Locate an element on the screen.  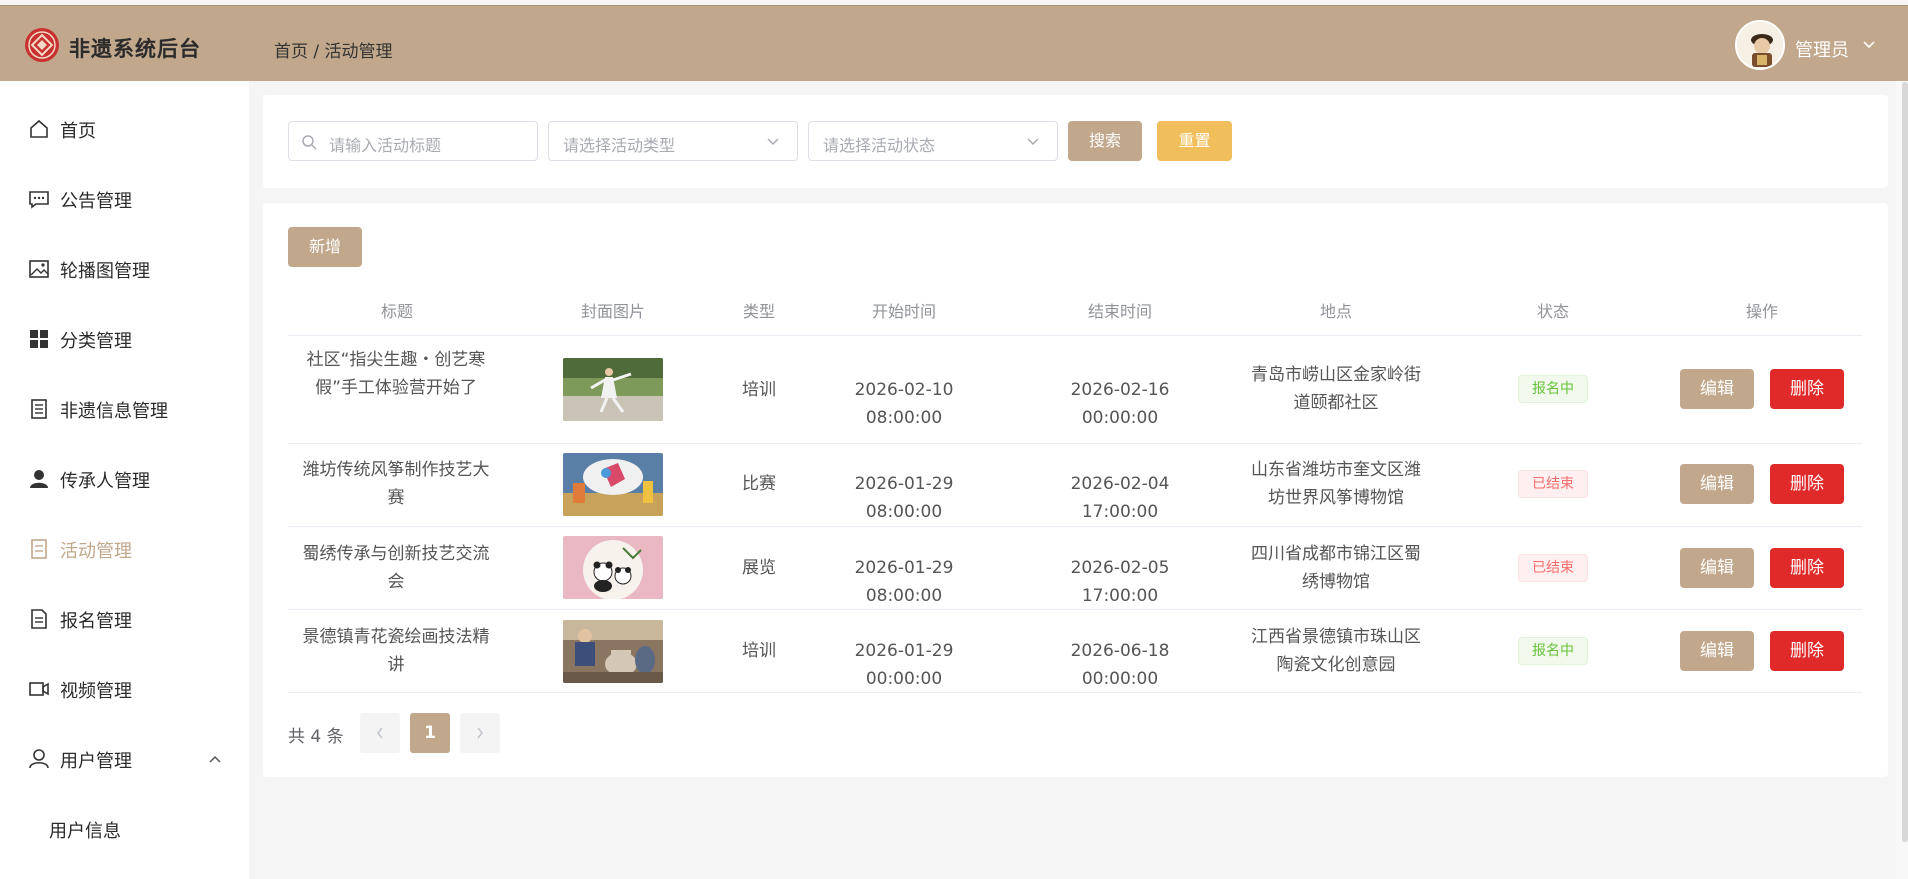
chevron-right-icon is located at coordinates (480, 733).